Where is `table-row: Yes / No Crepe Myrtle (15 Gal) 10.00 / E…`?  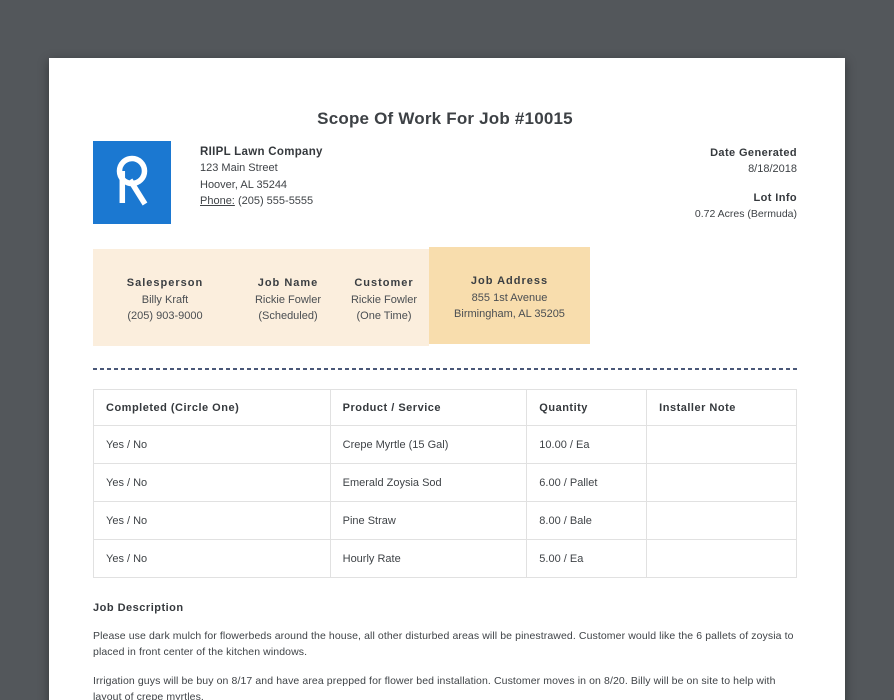
table-row: Yes / No Crepe Myrtle (15 Gal) 10.00 / E… is located at coordinates (445, 444).